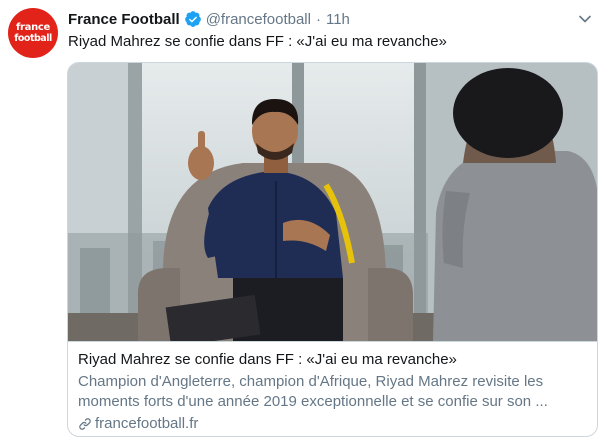  Describe the element at coordinates (332, 423) in the screenshot. I see `card-domain: francefootball.fr` at that location.